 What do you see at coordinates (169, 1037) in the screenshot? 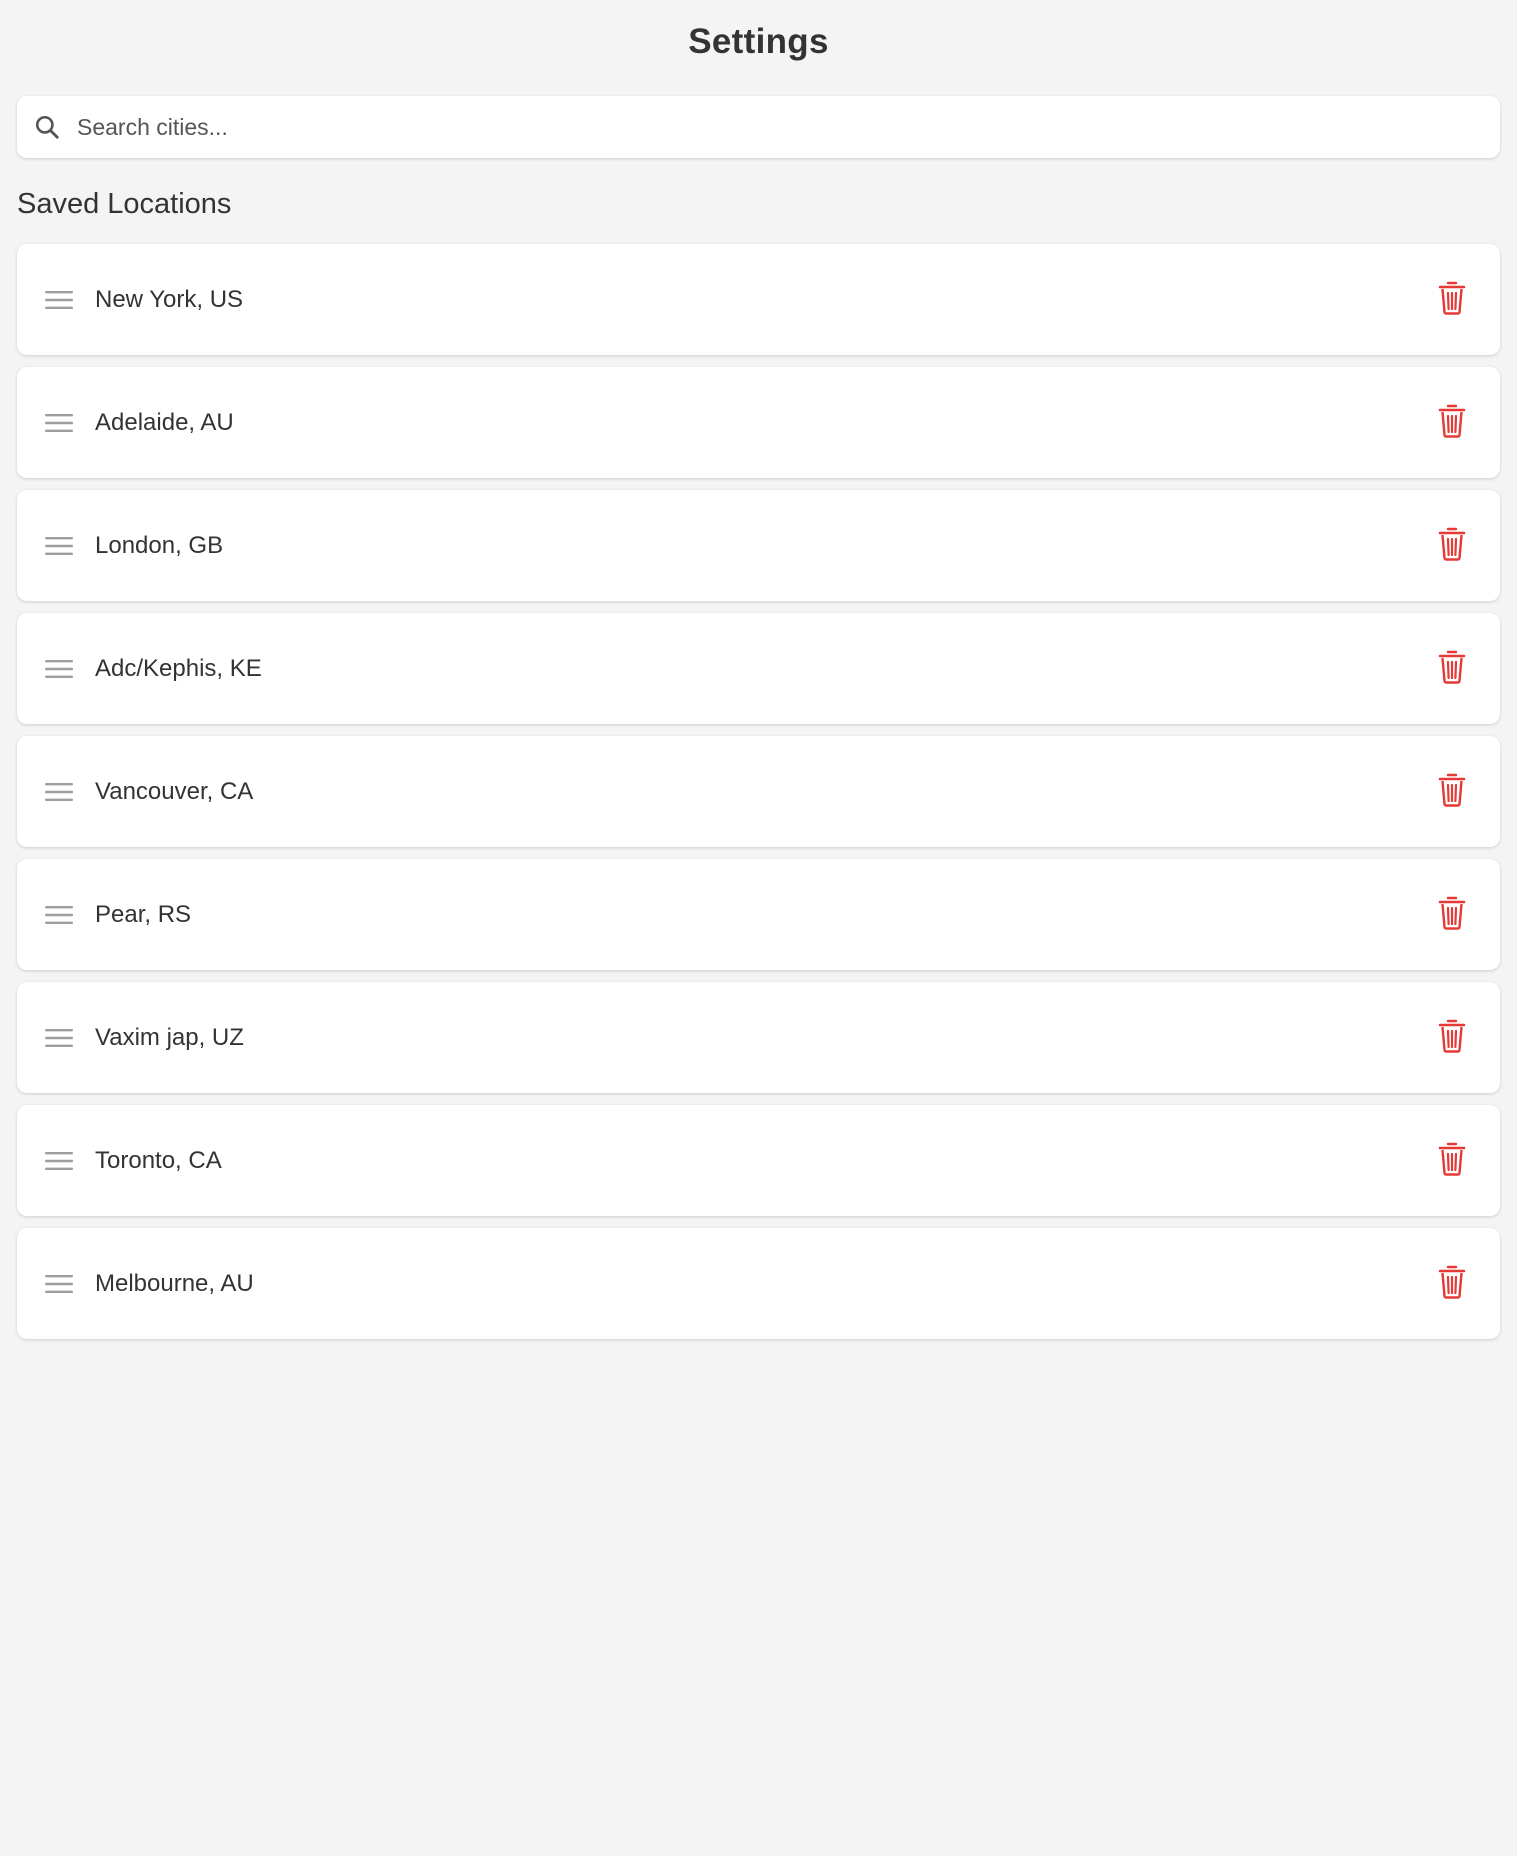
I see `location-label: Vaxim jap, UZ` at bounding box center [169, 1037].